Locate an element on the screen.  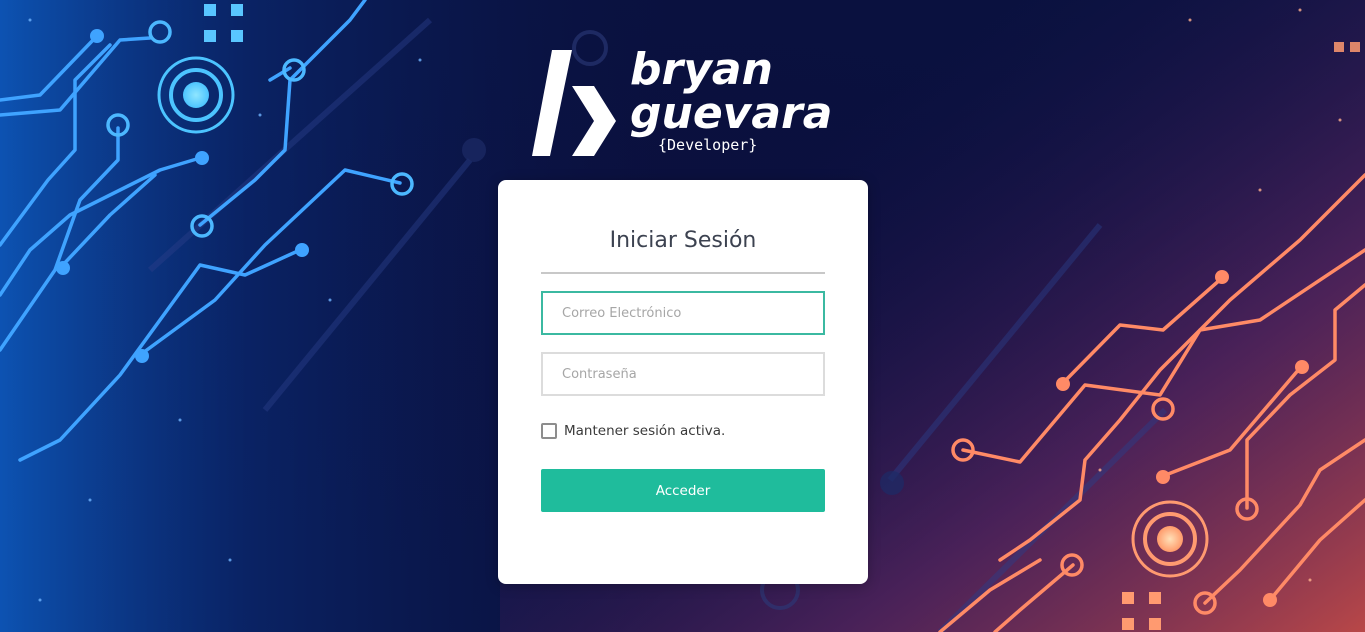
remember-me-row: Mantener sesión activa. is located at coordinates (633, 431).